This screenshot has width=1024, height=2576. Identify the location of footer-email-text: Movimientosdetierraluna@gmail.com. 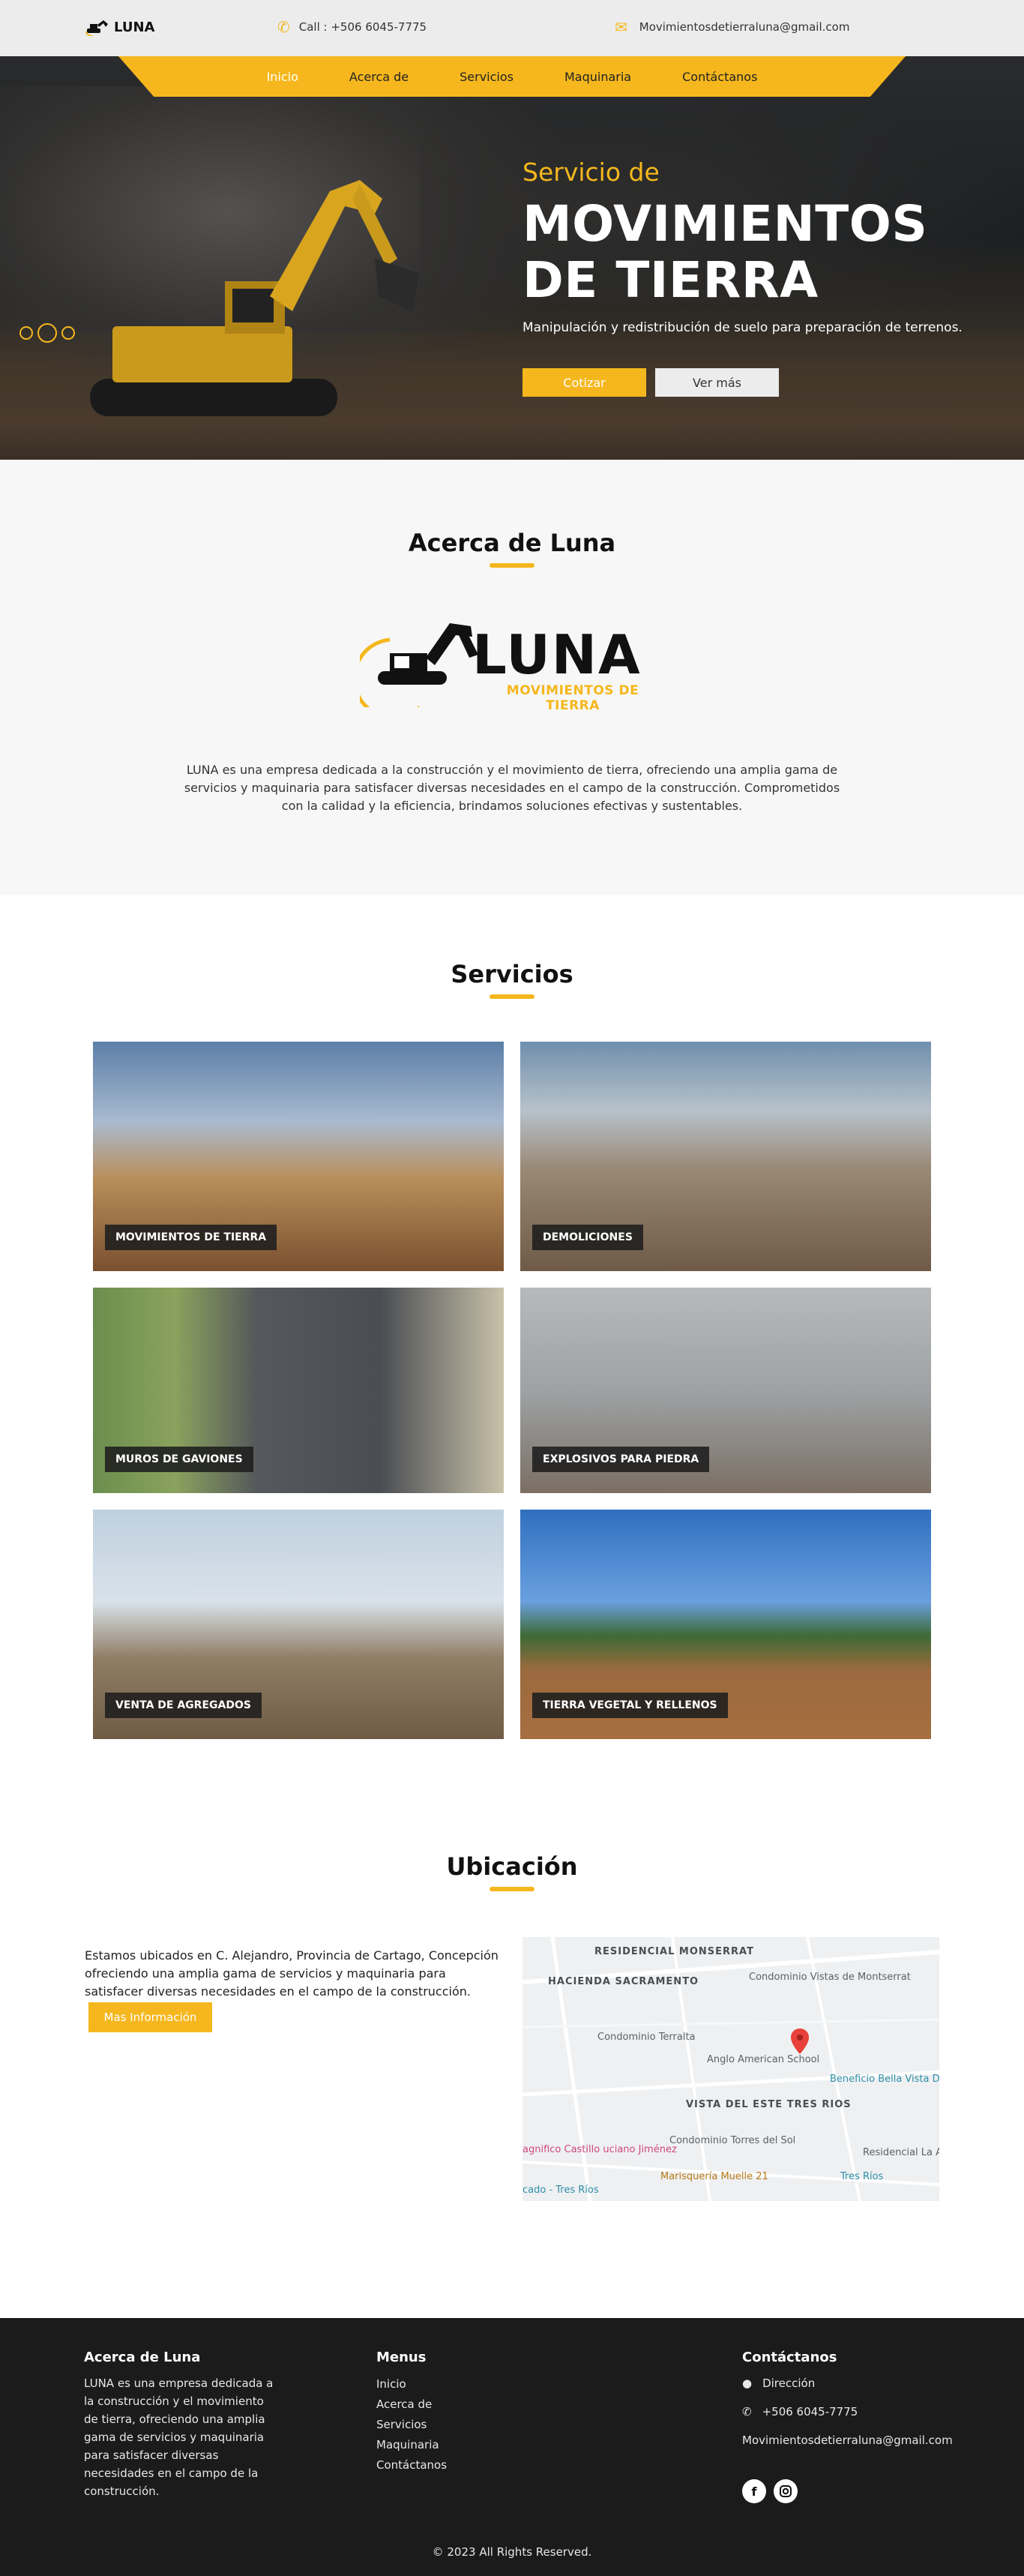
(847, 2440).